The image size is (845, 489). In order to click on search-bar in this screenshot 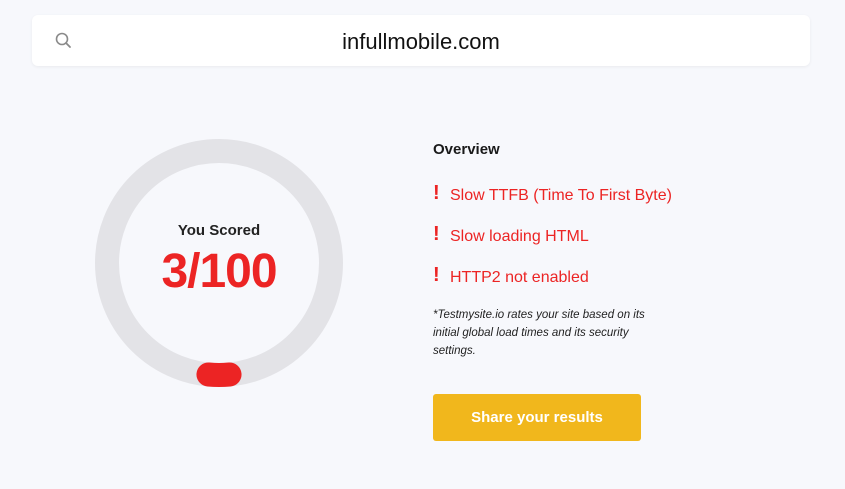, I will do `click(421, 41)`.